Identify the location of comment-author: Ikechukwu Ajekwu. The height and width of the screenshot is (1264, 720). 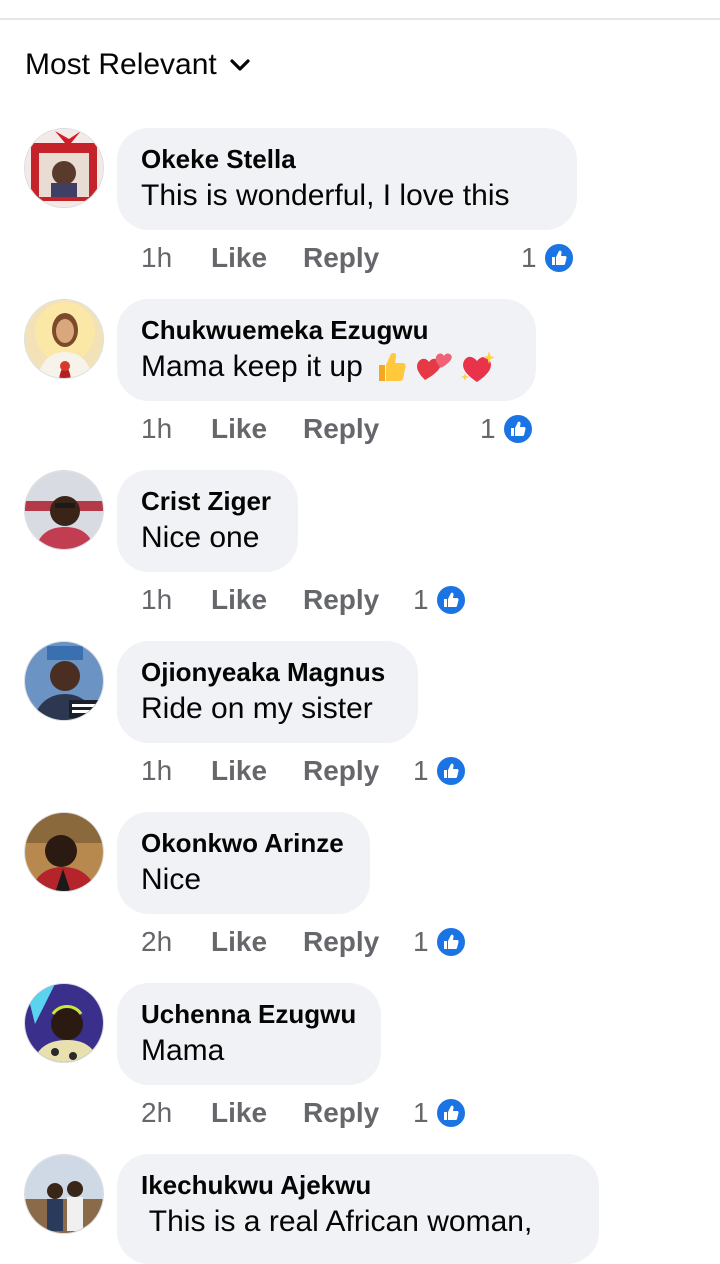
(358, 1185).